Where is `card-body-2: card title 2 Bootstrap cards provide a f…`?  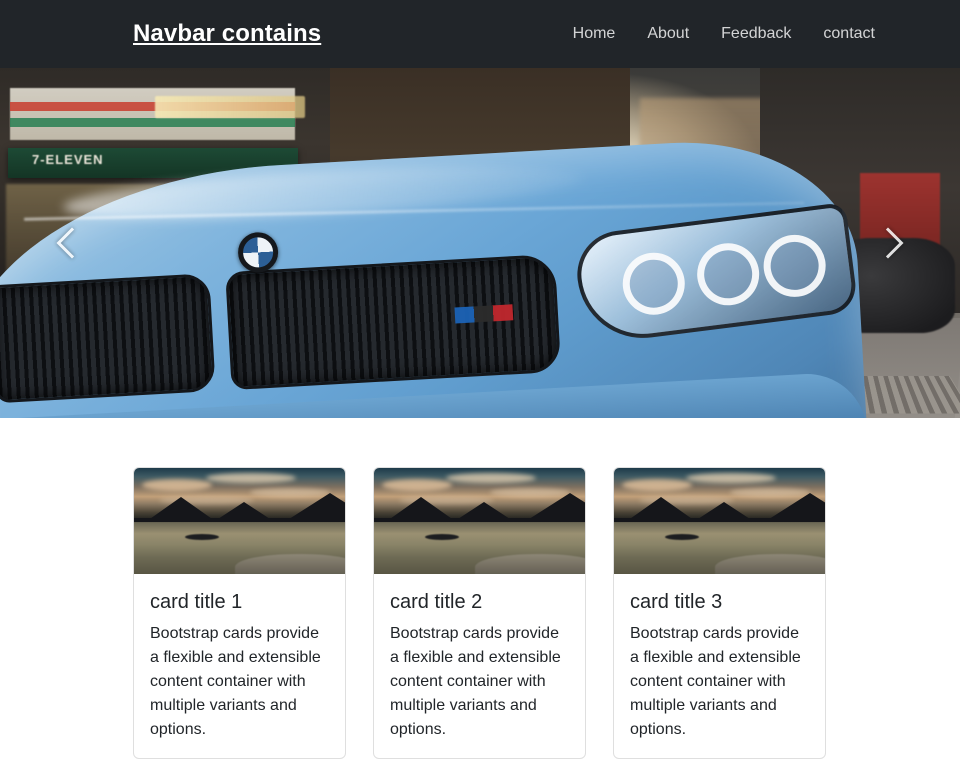 card-body-2: card title 2 Bootstrap cards provide a f… is located at coordinates (479, 666).